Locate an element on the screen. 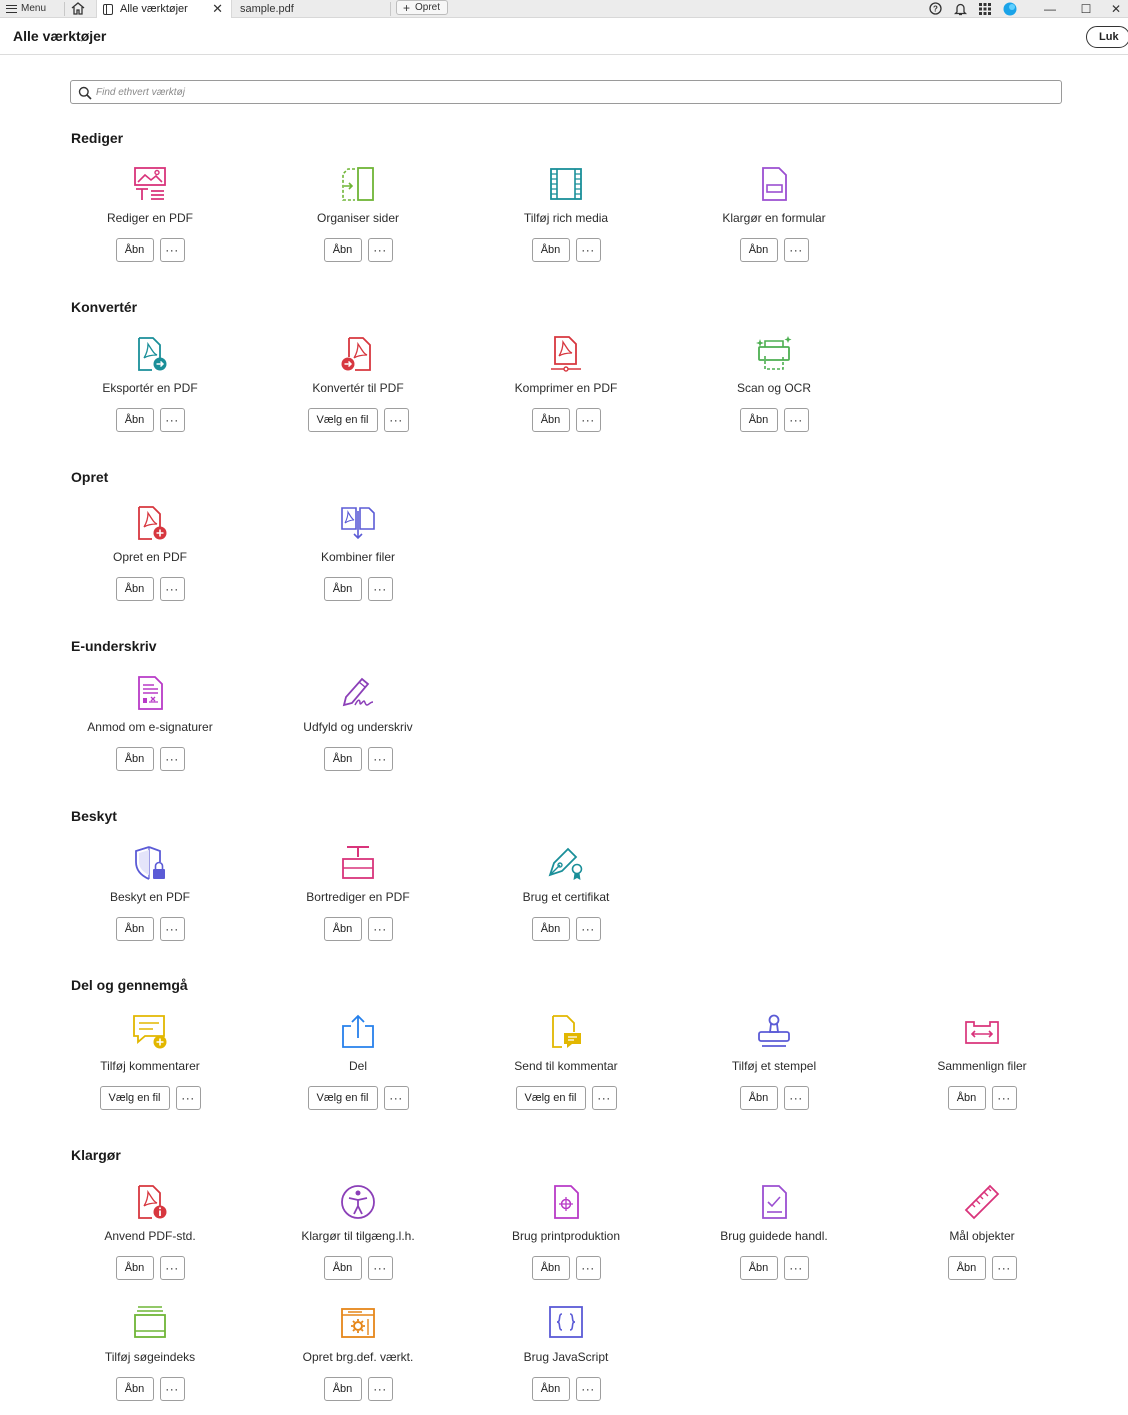 The width and height of the screenshot is (1128, 1415). bell-icon is located at coordinates (960, 9).